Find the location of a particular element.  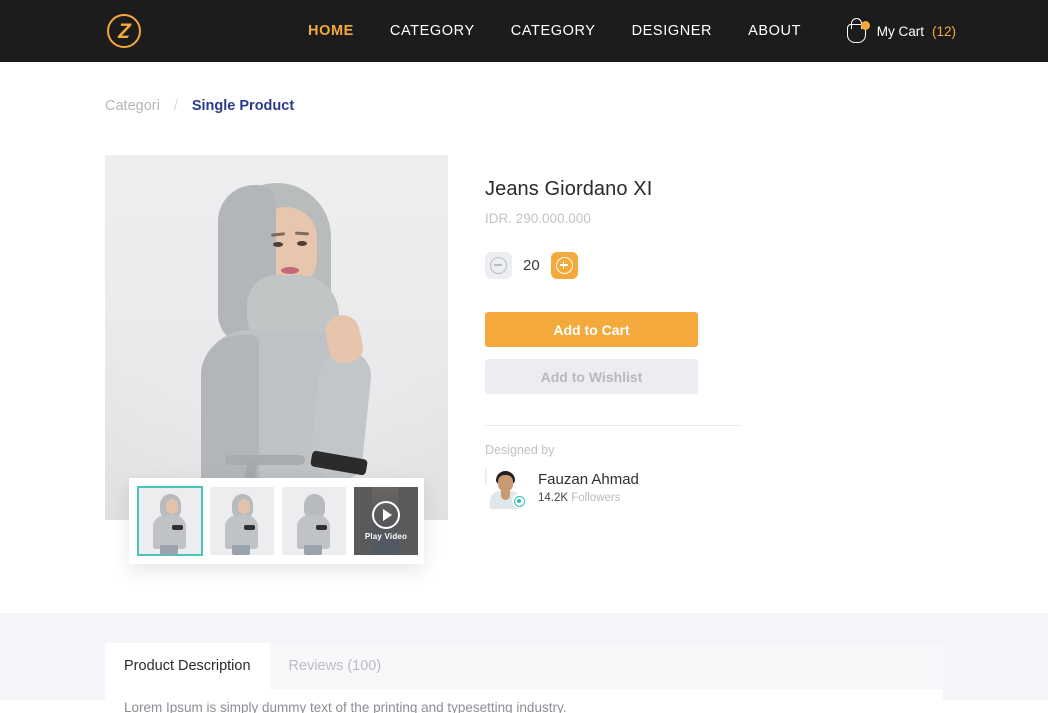

figure-lips is located at coordinates (290, 270).